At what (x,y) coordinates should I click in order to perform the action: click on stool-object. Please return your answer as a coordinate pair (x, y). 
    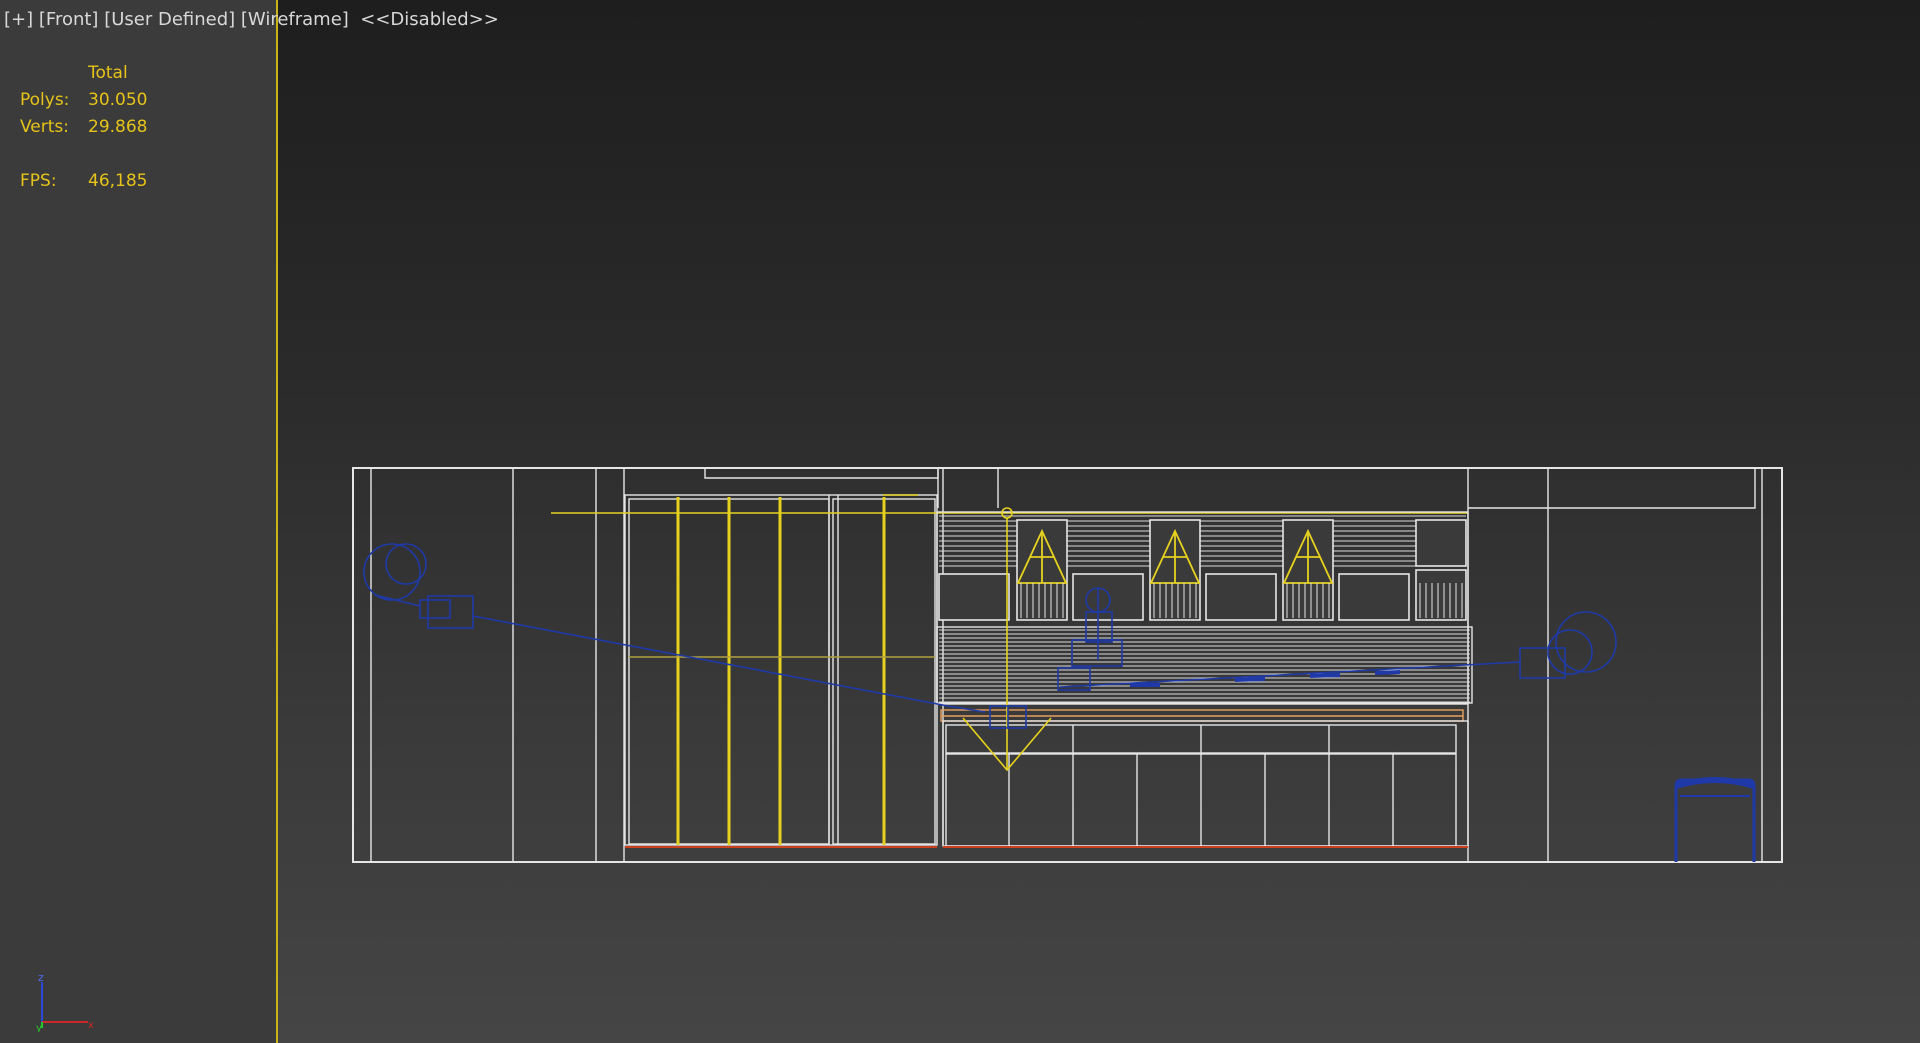
    Looking at the image, I should click on (1715, 819).